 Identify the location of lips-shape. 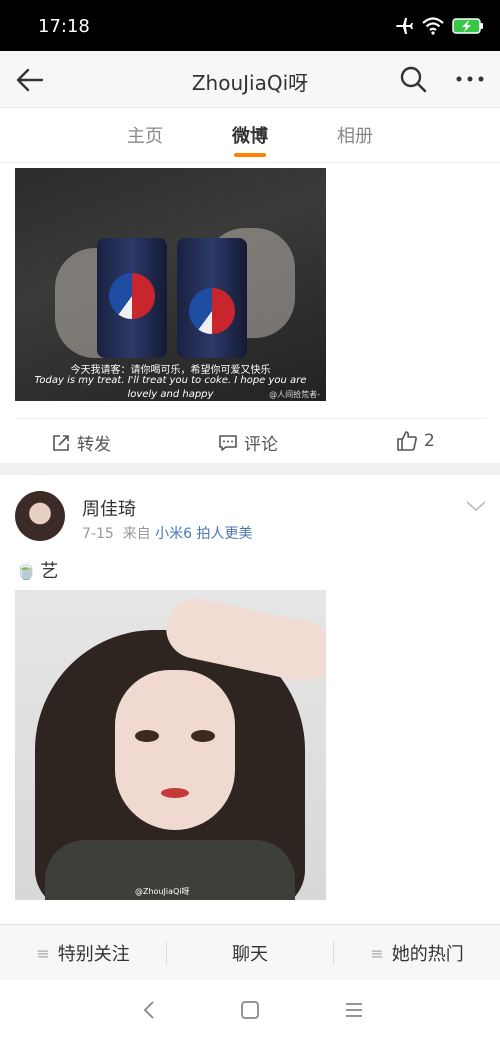
(175, 793).